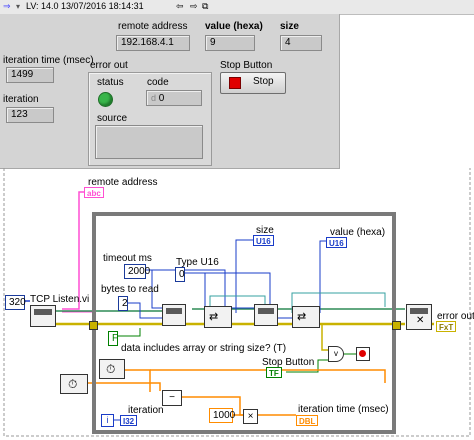 The width and height of the screenshot is (474, 440). I want to click on iteration-terminal: i, so click(107, 420).